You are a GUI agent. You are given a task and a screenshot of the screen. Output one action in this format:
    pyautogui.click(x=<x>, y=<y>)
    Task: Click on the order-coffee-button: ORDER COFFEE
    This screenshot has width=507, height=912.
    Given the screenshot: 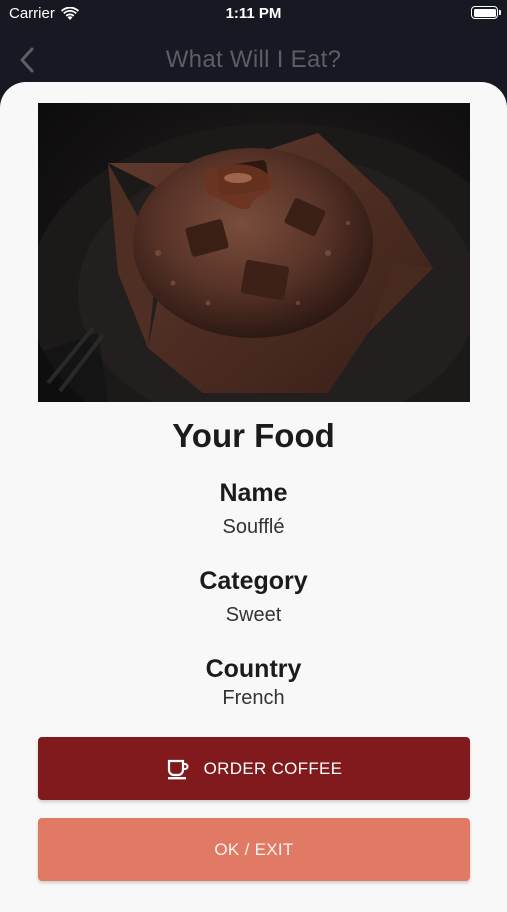 What is the action you would take?
    pyautogui.click(x=254, y=768)
    